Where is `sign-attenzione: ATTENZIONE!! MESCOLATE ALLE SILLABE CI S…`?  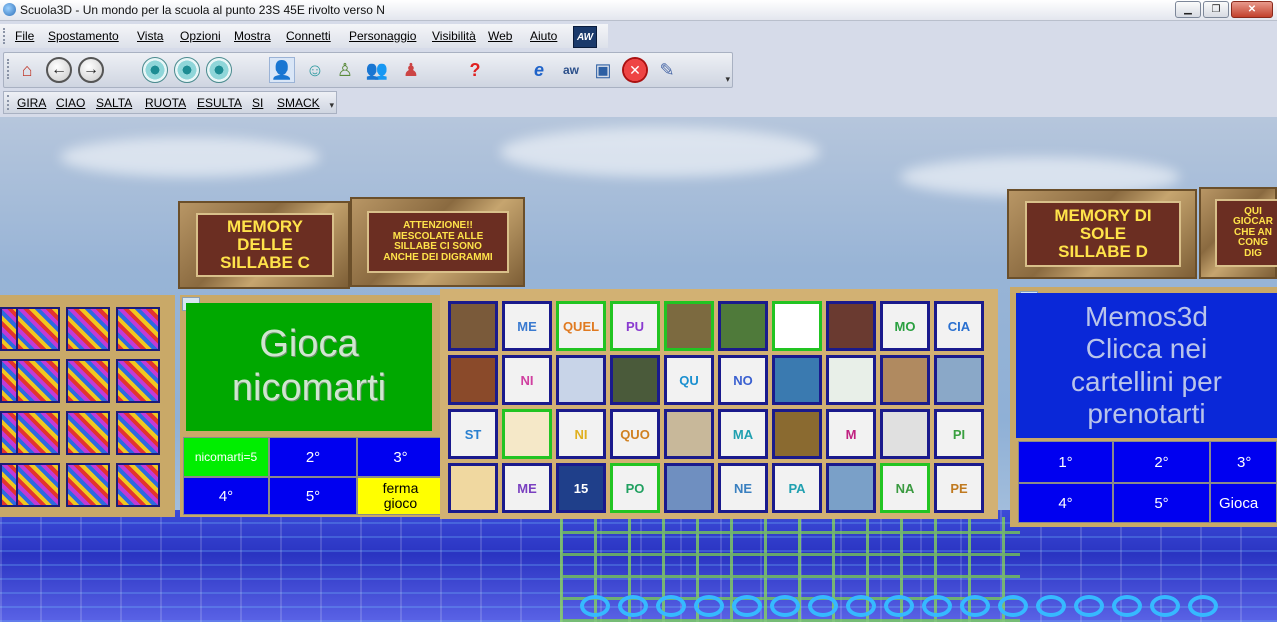
sign-attenzione: ATTENZIONE!! MESCOLATE ALLE SILLABE CI S… is located at coordinates (437, 242).